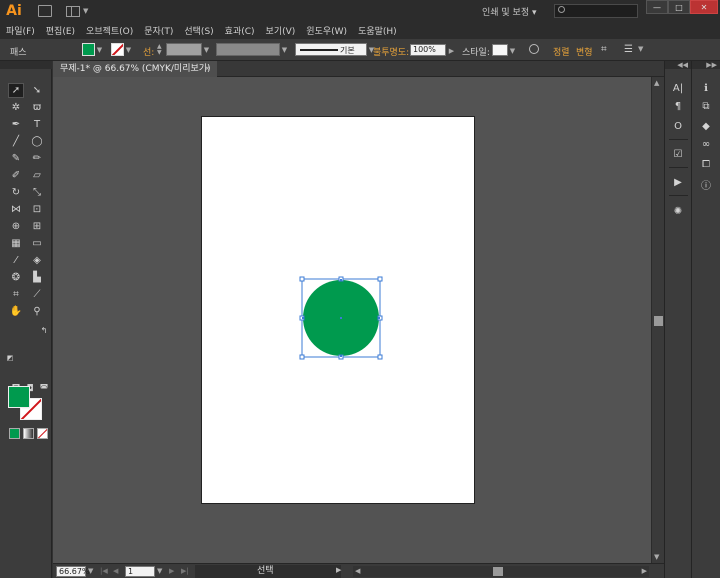 This screenshot has height=578, width=720. What do you see at coordinates (657, 7) in the screenshot?
I see `minimize-button: —` at bounding box center [657, 7].